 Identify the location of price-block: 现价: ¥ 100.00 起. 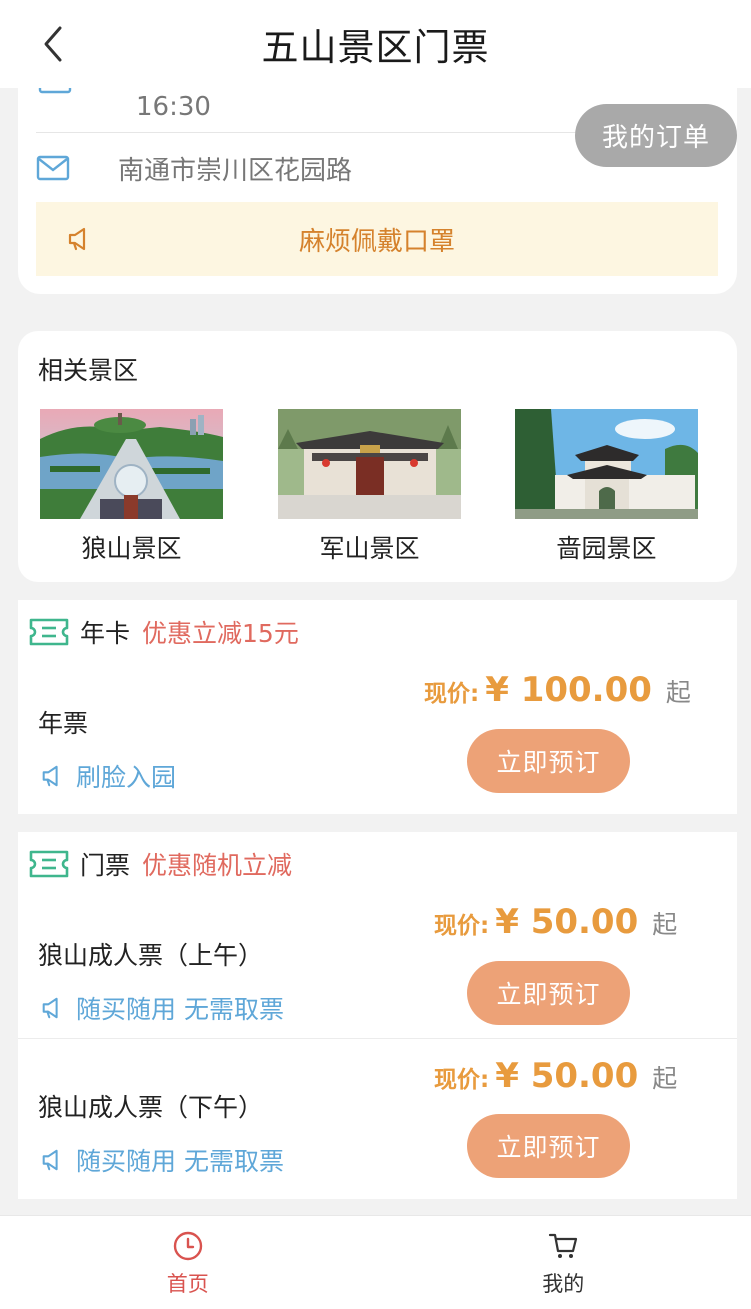
(557, 690).